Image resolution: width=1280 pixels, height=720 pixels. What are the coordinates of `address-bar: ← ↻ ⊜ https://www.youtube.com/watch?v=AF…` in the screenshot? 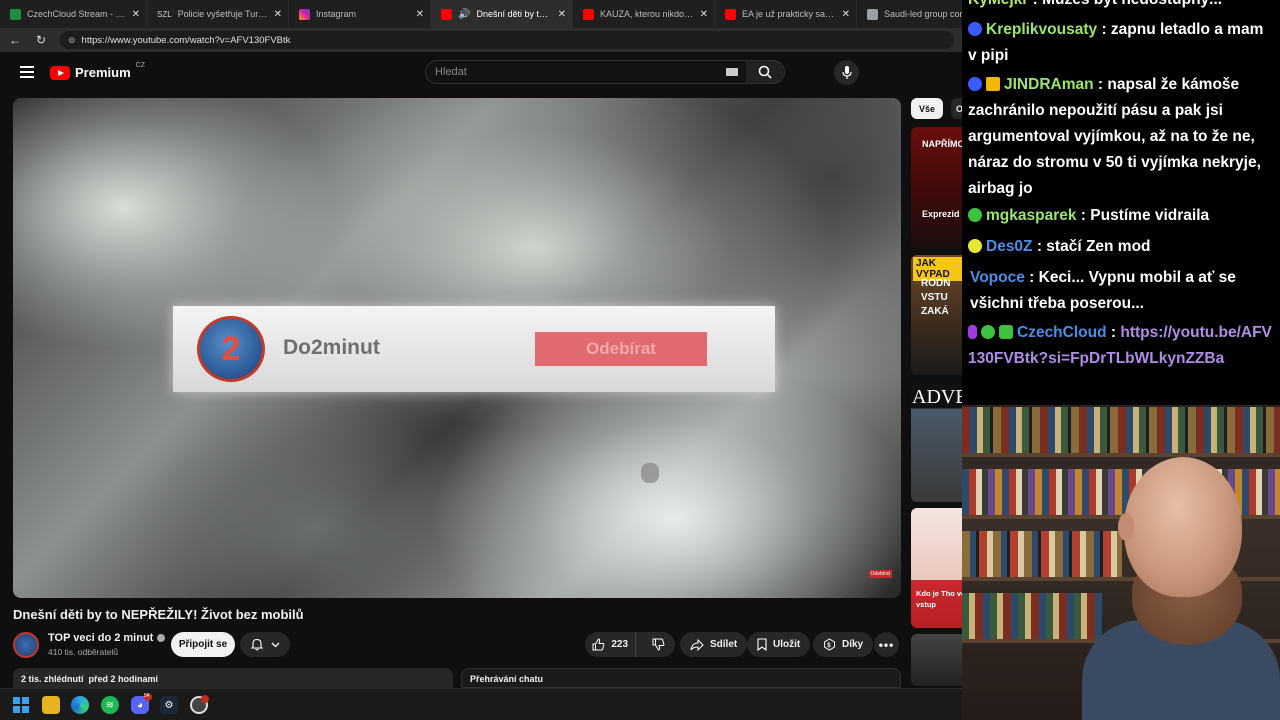 It's located at (481, 40).